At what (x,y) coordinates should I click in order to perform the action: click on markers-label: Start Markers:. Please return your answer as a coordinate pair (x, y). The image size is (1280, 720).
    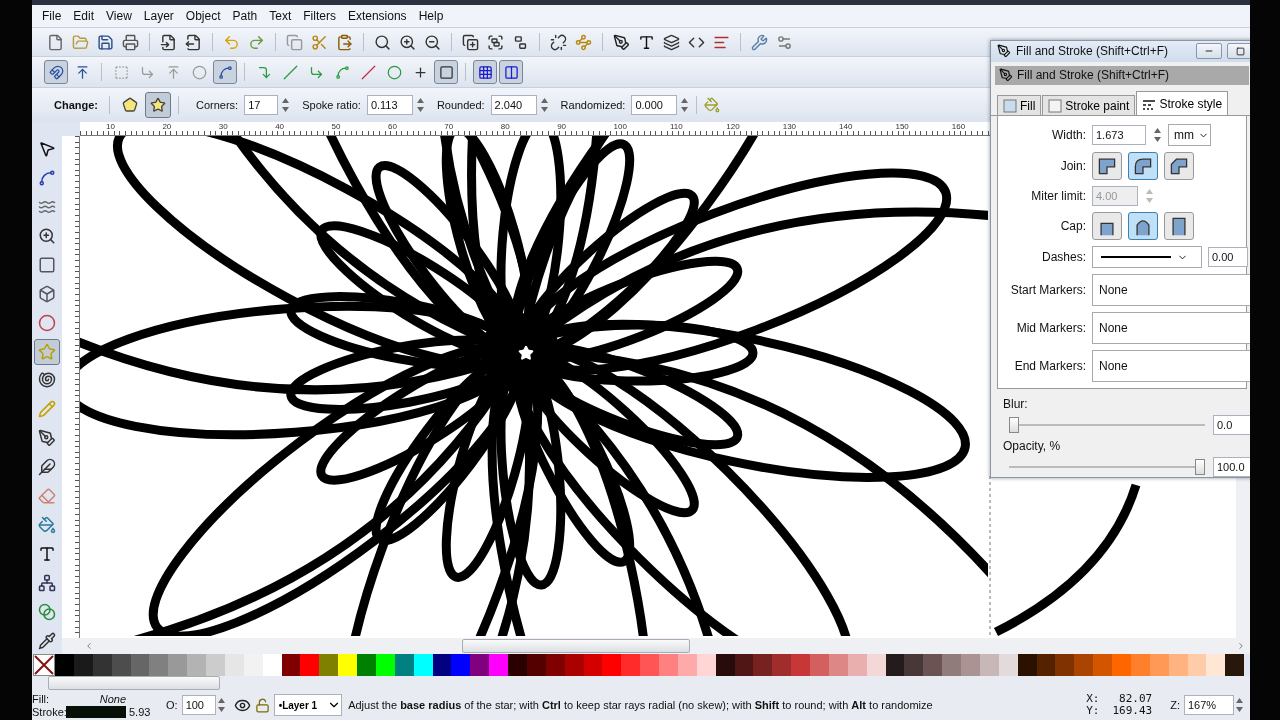
    Looking at the image, I should click on (1047, 290).